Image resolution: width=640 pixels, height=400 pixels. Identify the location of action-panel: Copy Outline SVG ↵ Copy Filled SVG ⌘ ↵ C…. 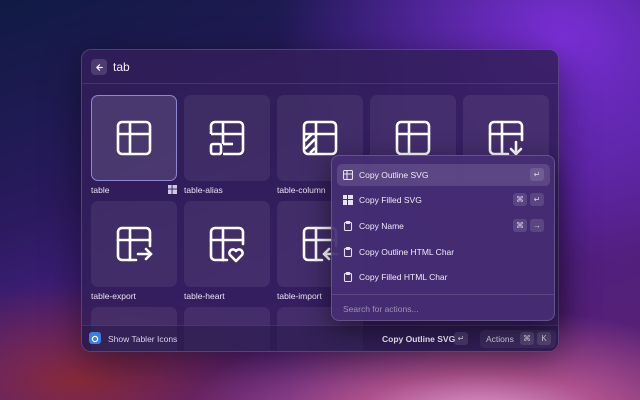
(443, 238).